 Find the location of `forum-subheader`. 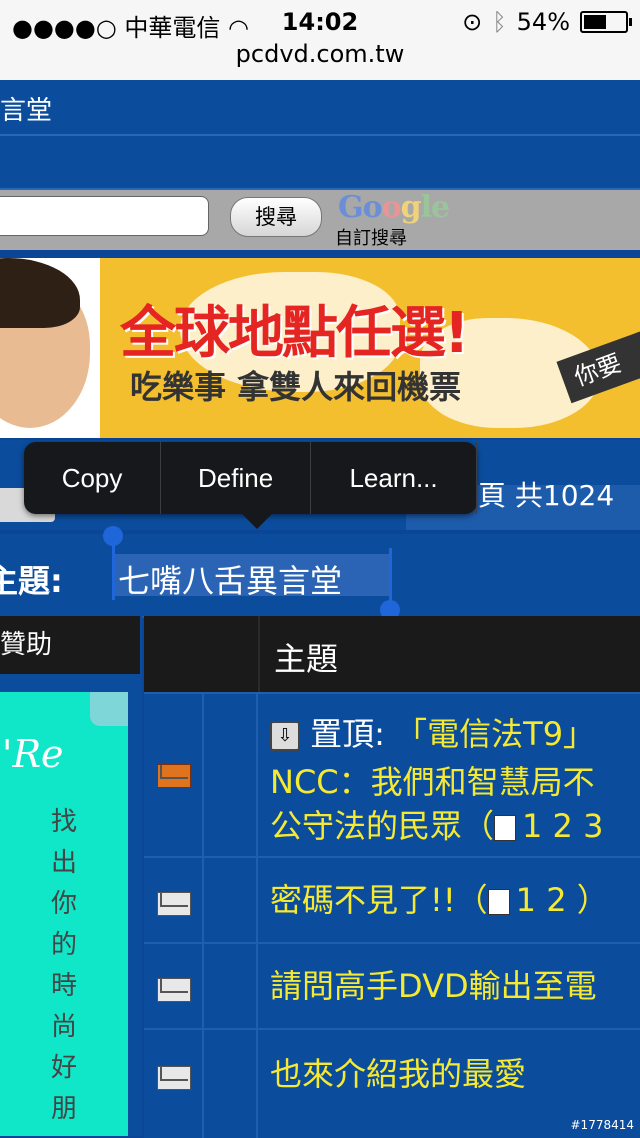

forum-subheader is located at coordinates (320, 163).